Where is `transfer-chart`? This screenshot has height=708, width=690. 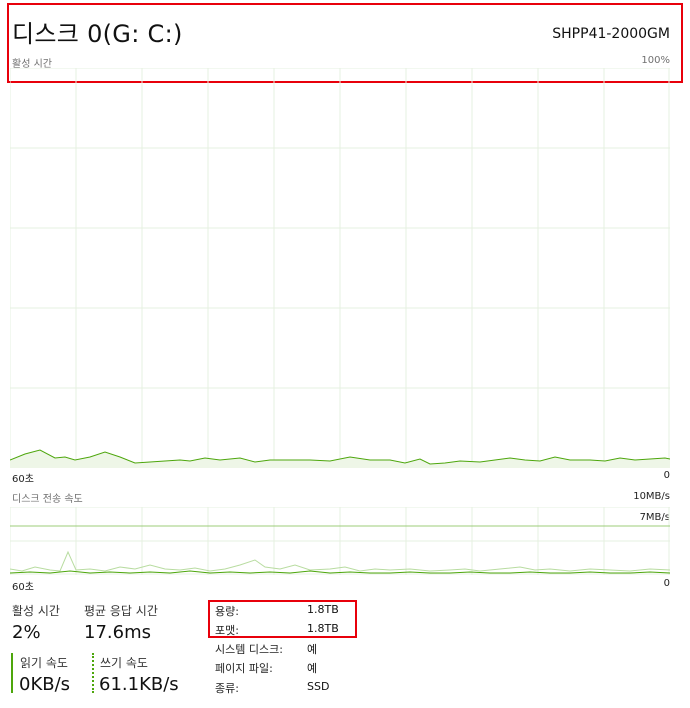 transfer-chart is located at coordinates (340, 541).